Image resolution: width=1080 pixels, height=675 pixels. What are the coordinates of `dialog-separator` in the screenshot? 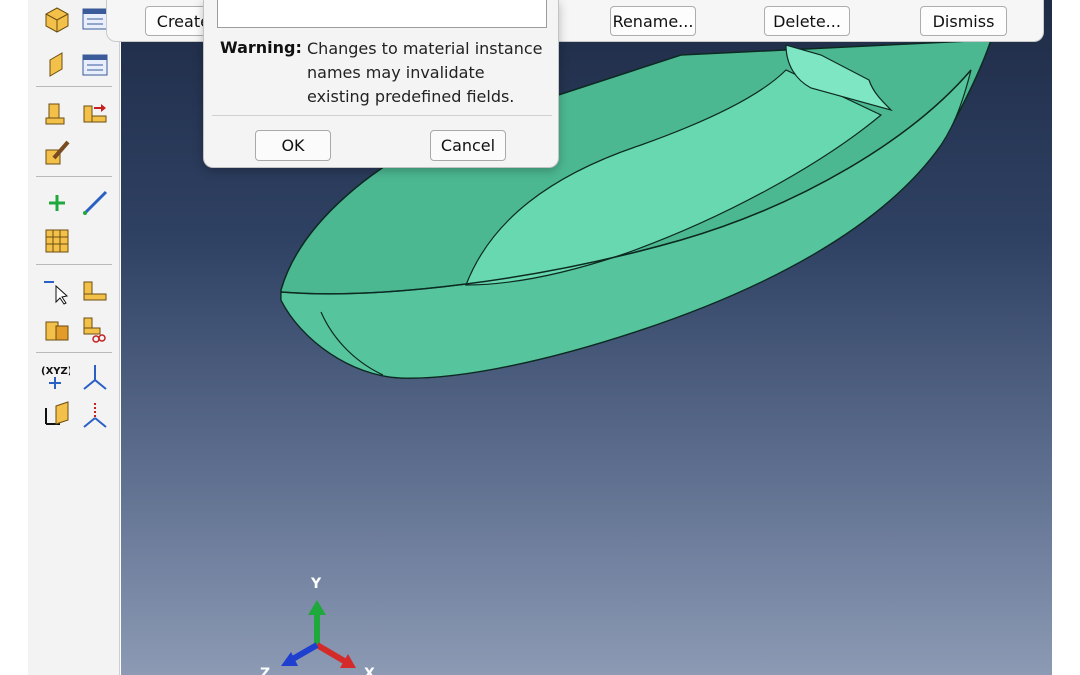 It's located at (382, 115).